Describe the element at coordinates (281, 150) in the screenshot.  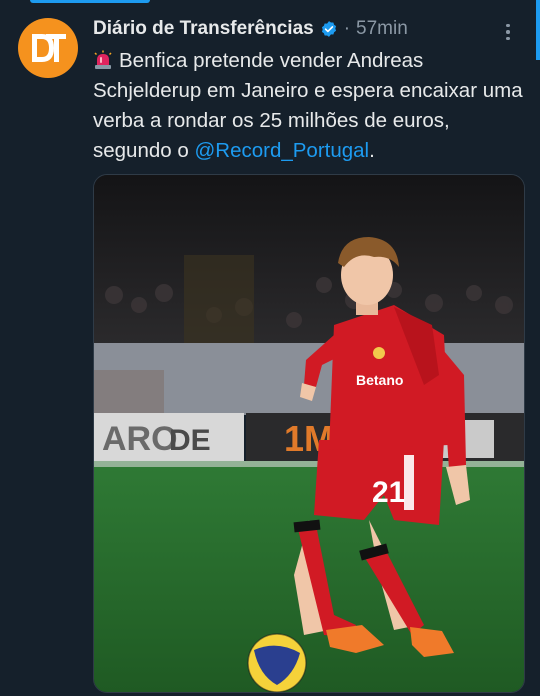
I see `mention-link: @Record_Portugal` at that location.